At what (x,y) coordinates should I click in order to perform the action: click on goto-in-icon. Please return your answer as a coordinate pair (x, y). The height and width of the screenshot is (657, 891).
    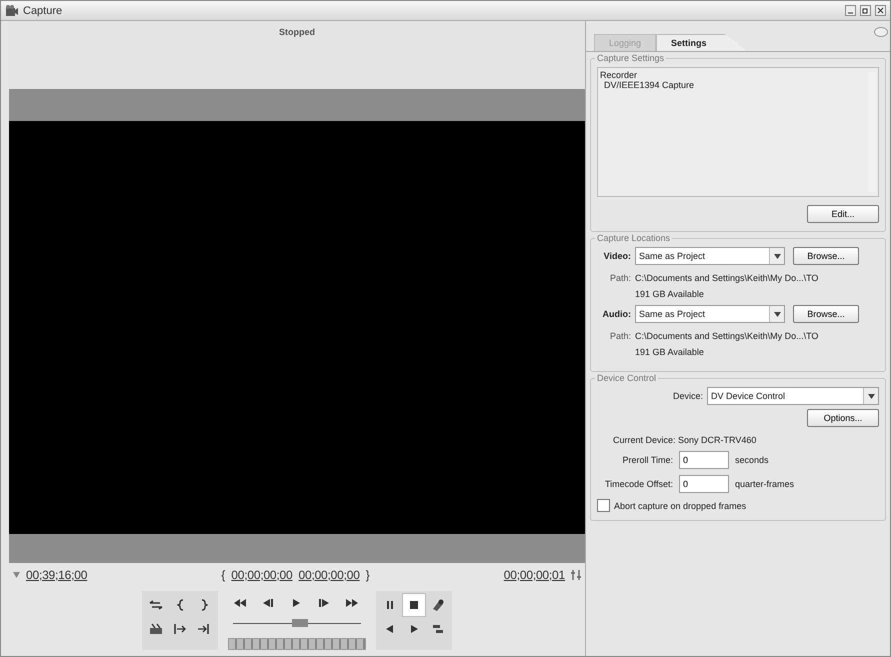
    Looking at the image, I should click on (180, 629).